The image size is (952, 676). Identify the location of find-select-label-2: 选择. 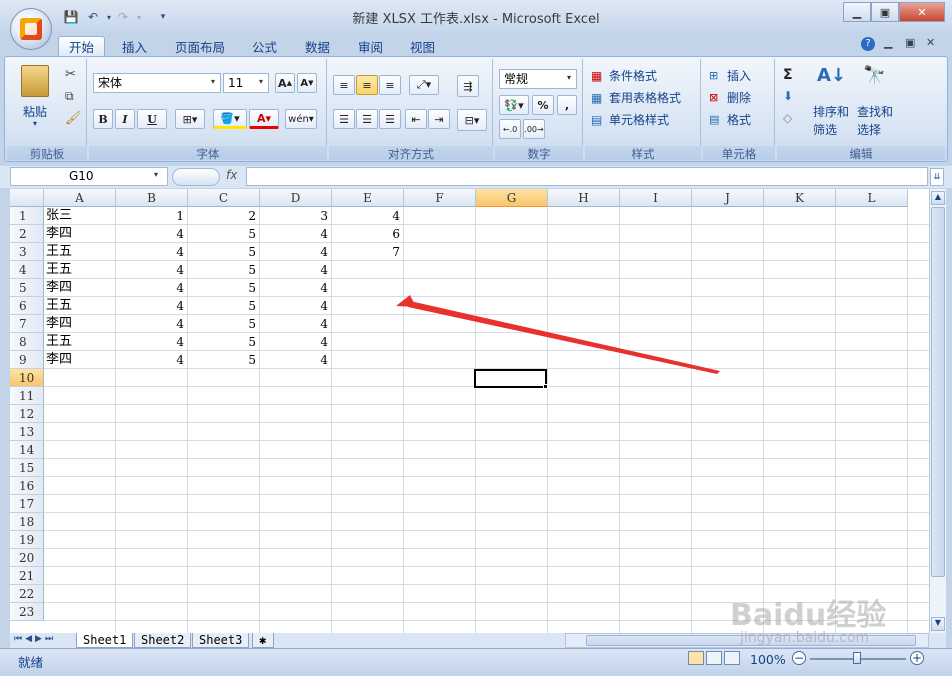
(869, 129).